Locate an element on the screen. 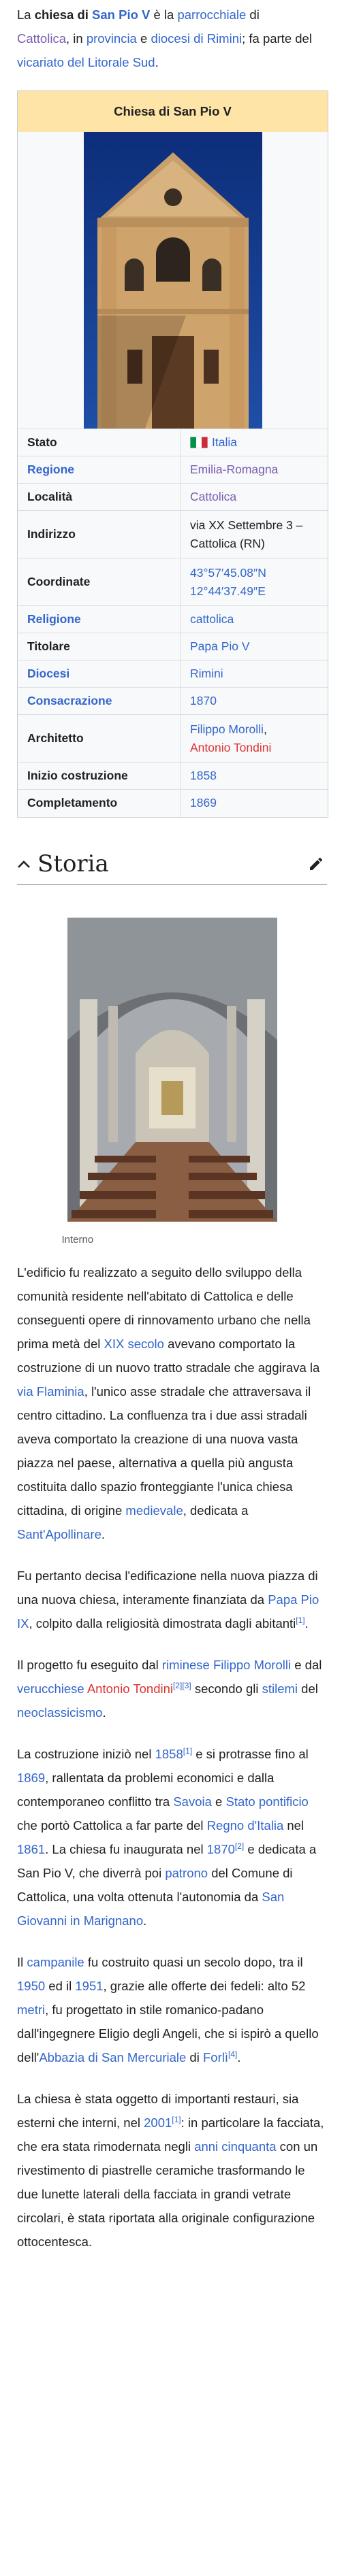 The image size is (344, 2576). chevron-up-icon is located at coordinates (24, 864).